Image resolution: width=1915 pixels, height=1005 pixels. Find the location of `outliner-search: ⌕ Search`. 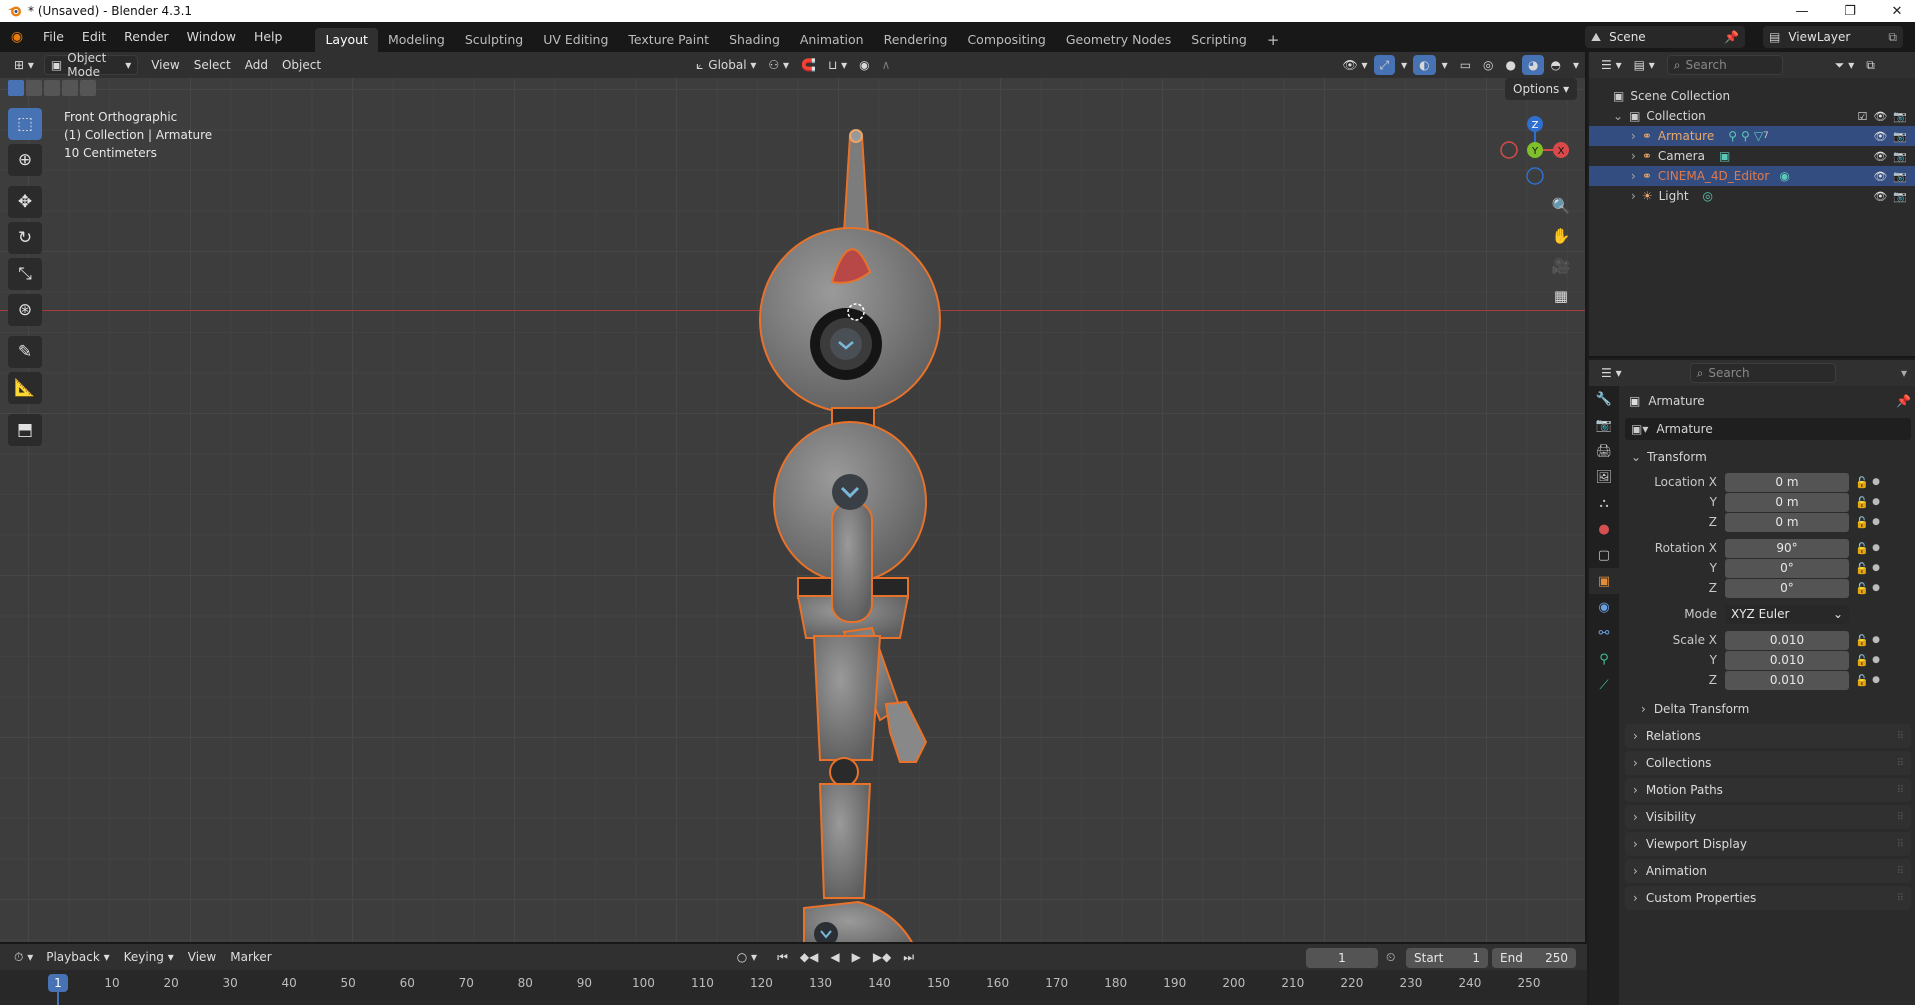

outliner-search: ⌕ Search is located at coordinates (1724, 65).